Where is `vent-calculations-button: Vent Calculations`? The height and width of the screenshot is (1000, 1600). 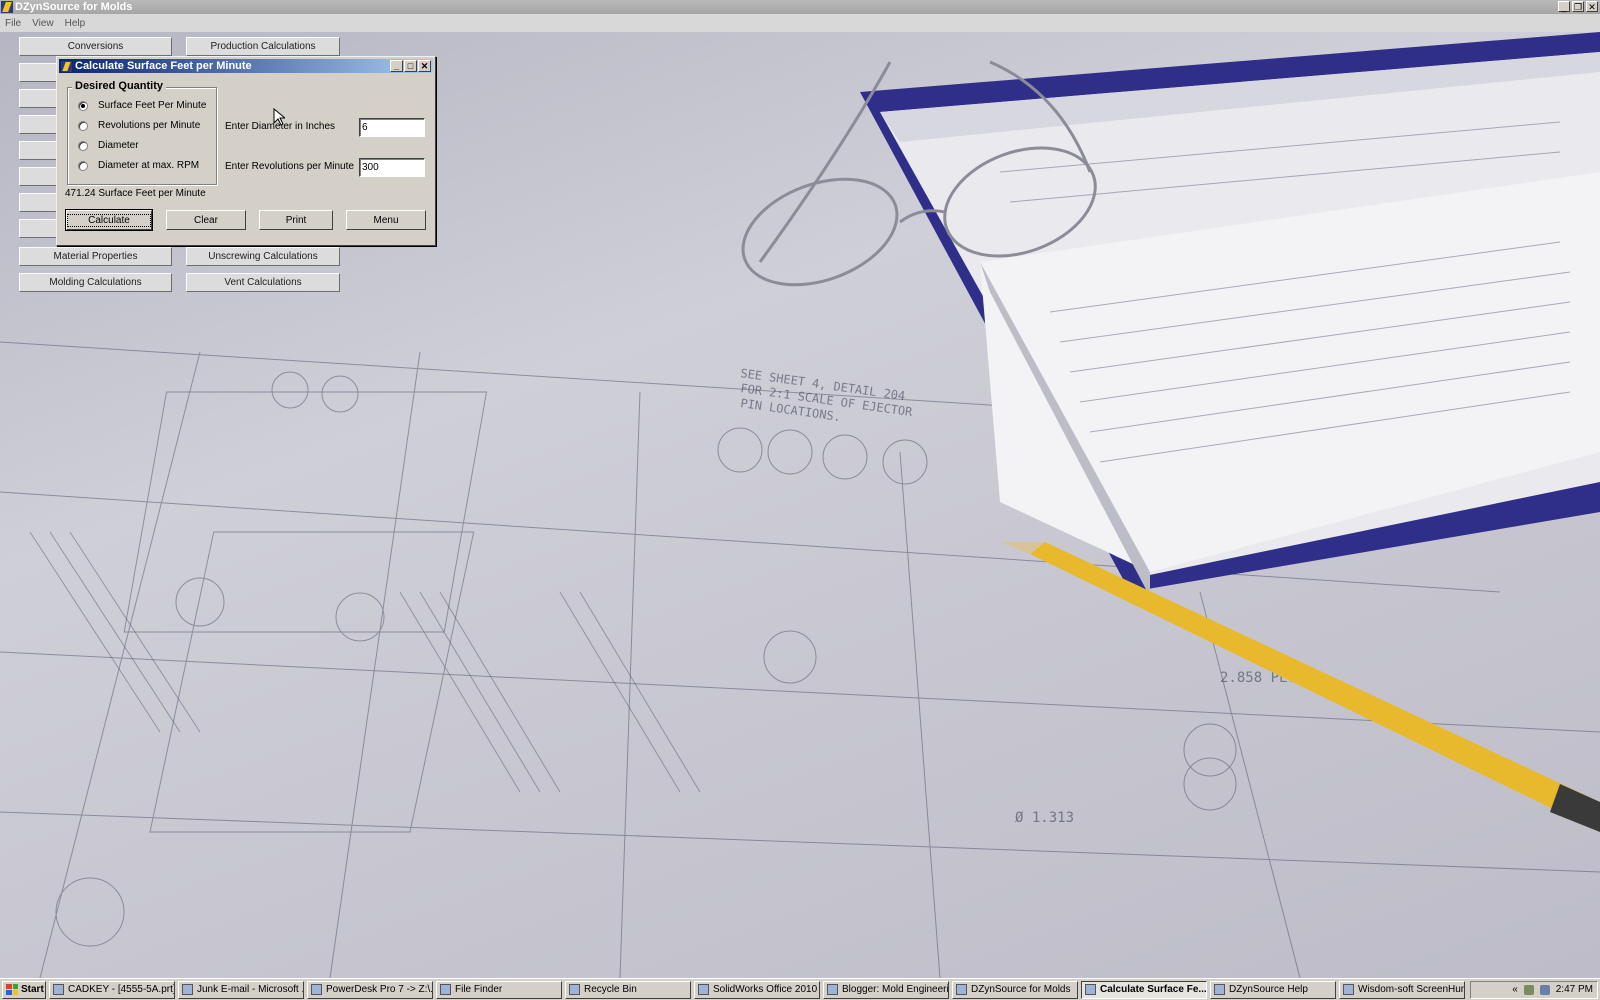
vent-calculations-button: Vent Calculations is located at coordinates (263, 282).